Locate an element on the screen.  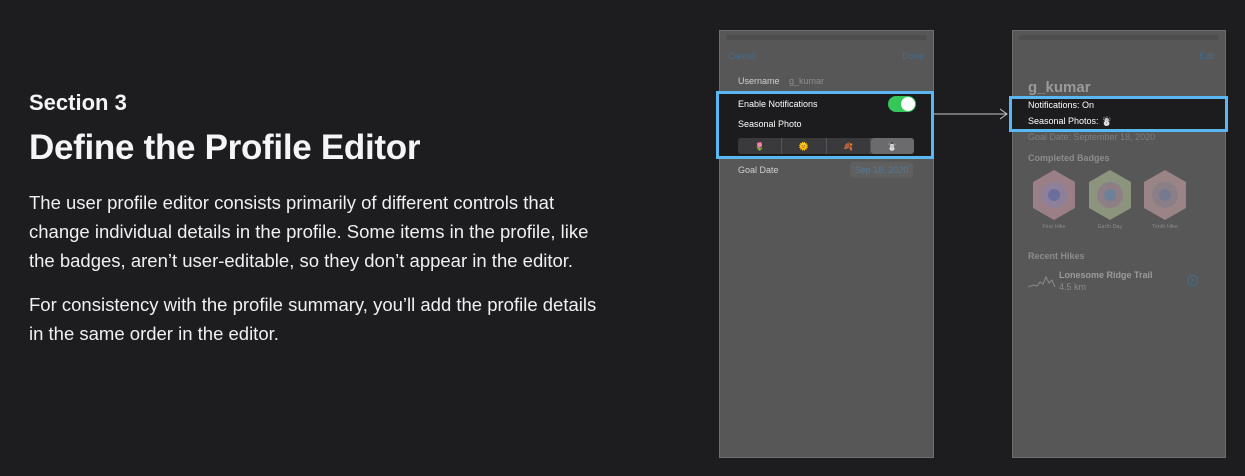
leaf-icon: 🍂 is located at coordinates (848, 146).